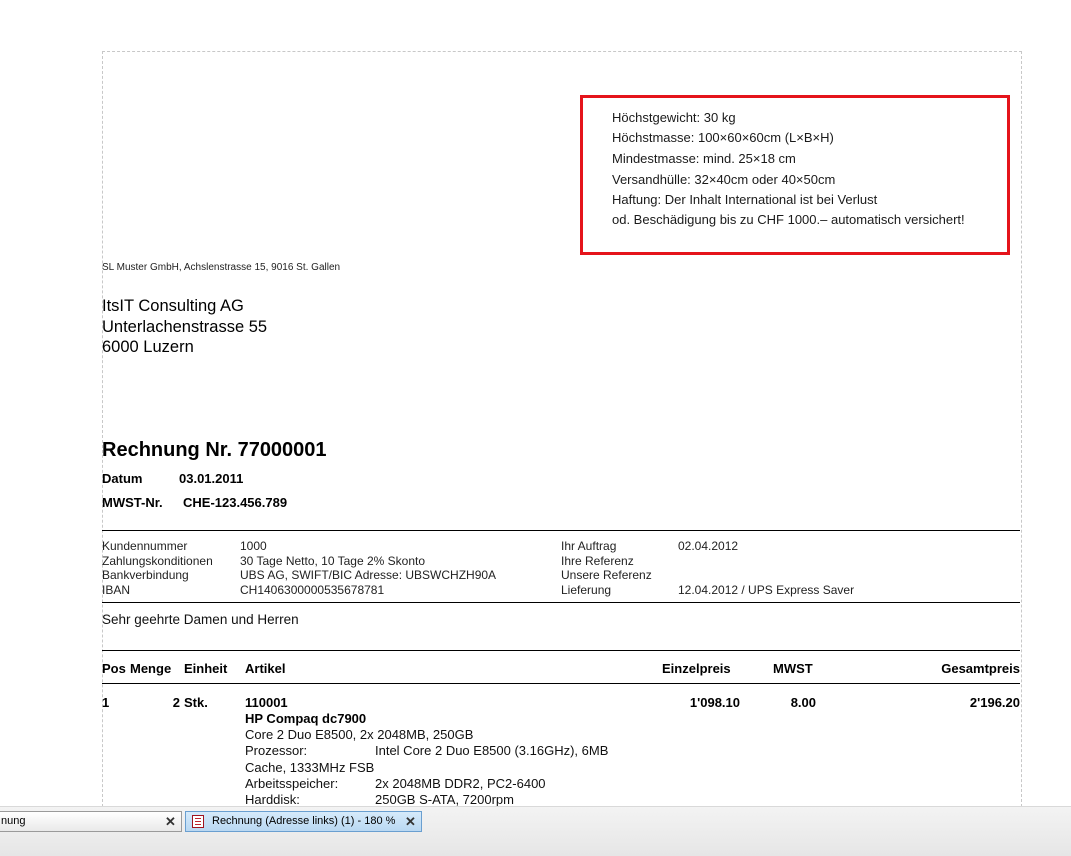  I want to click on date-label: Datum, so click(122, 478).